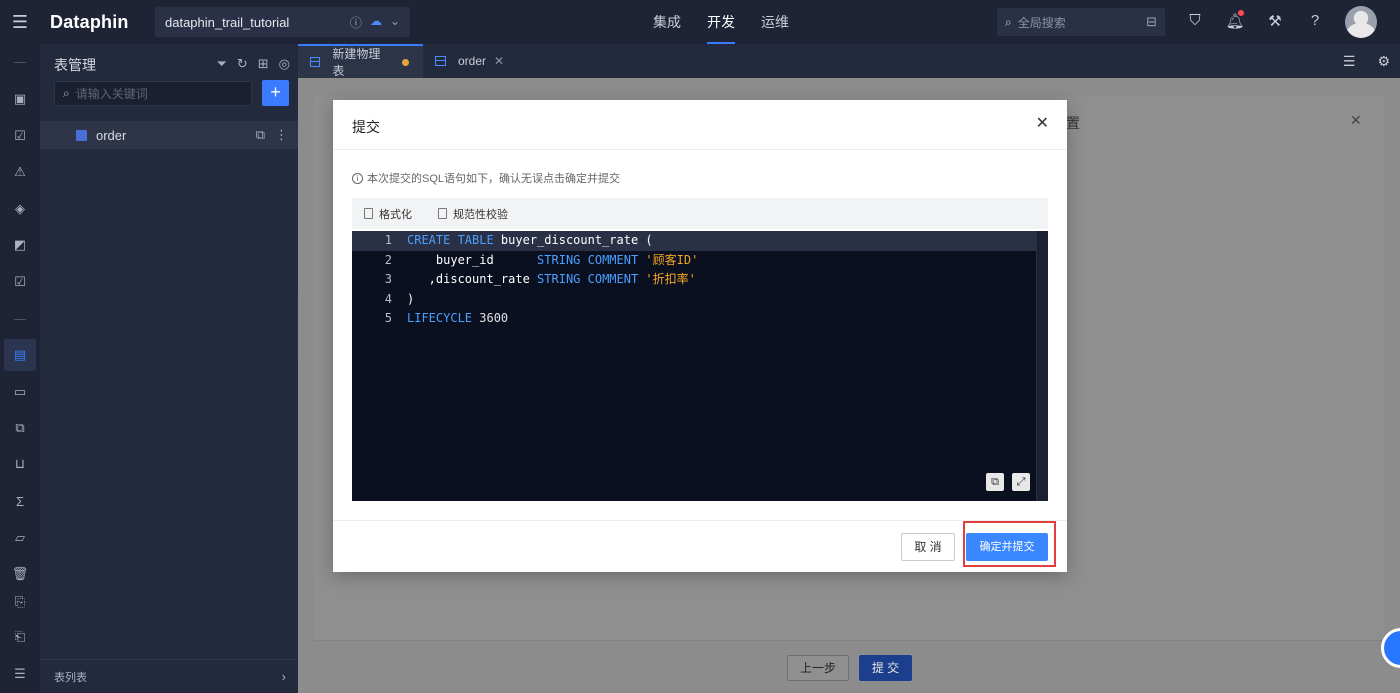 This screenshot has height=693, width=1400. What do you see at coordinates (20, 392) in the screenshot?
I see `rail-terminal-icon: ▭` at bounding box center [20, 392].